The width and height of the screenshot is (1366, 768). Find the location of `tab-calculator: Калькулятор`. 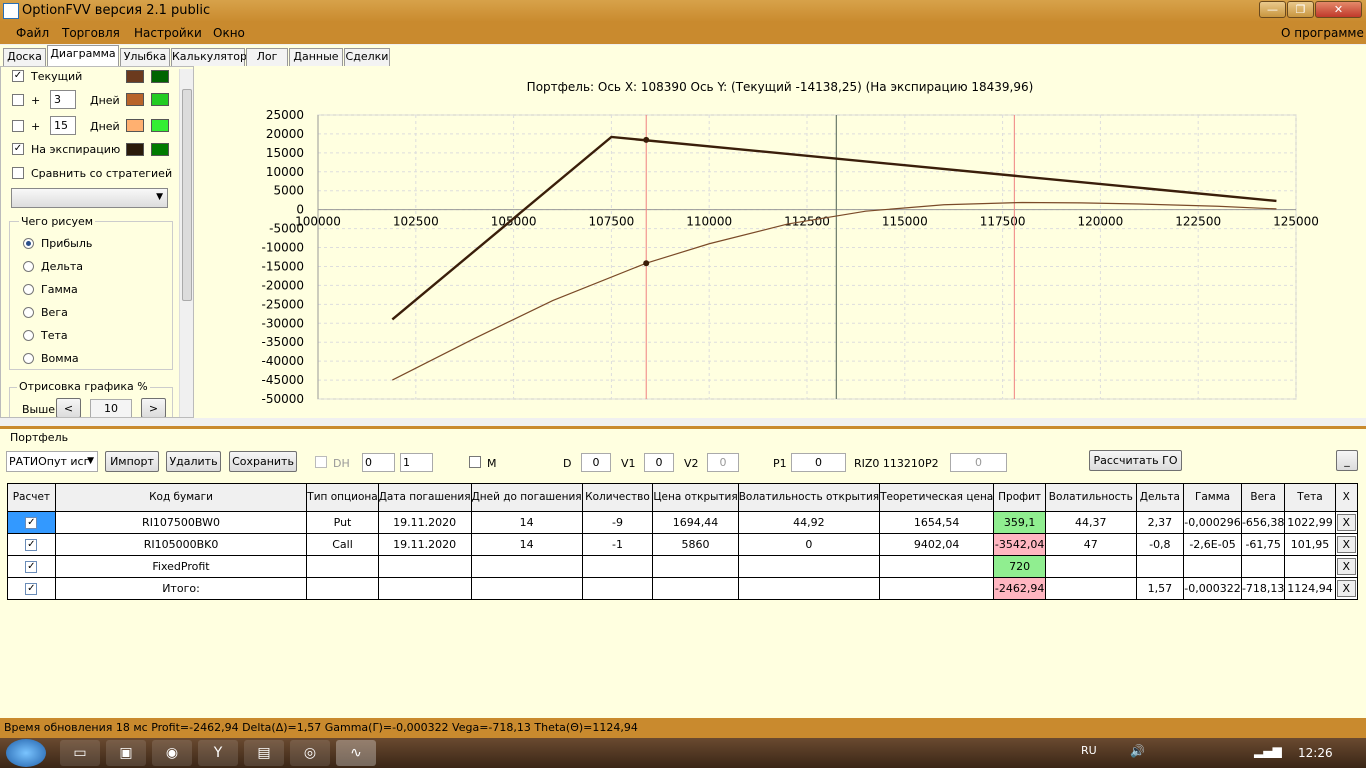

tab-calculator: Калькулятор is located at coordinates (209, 57).